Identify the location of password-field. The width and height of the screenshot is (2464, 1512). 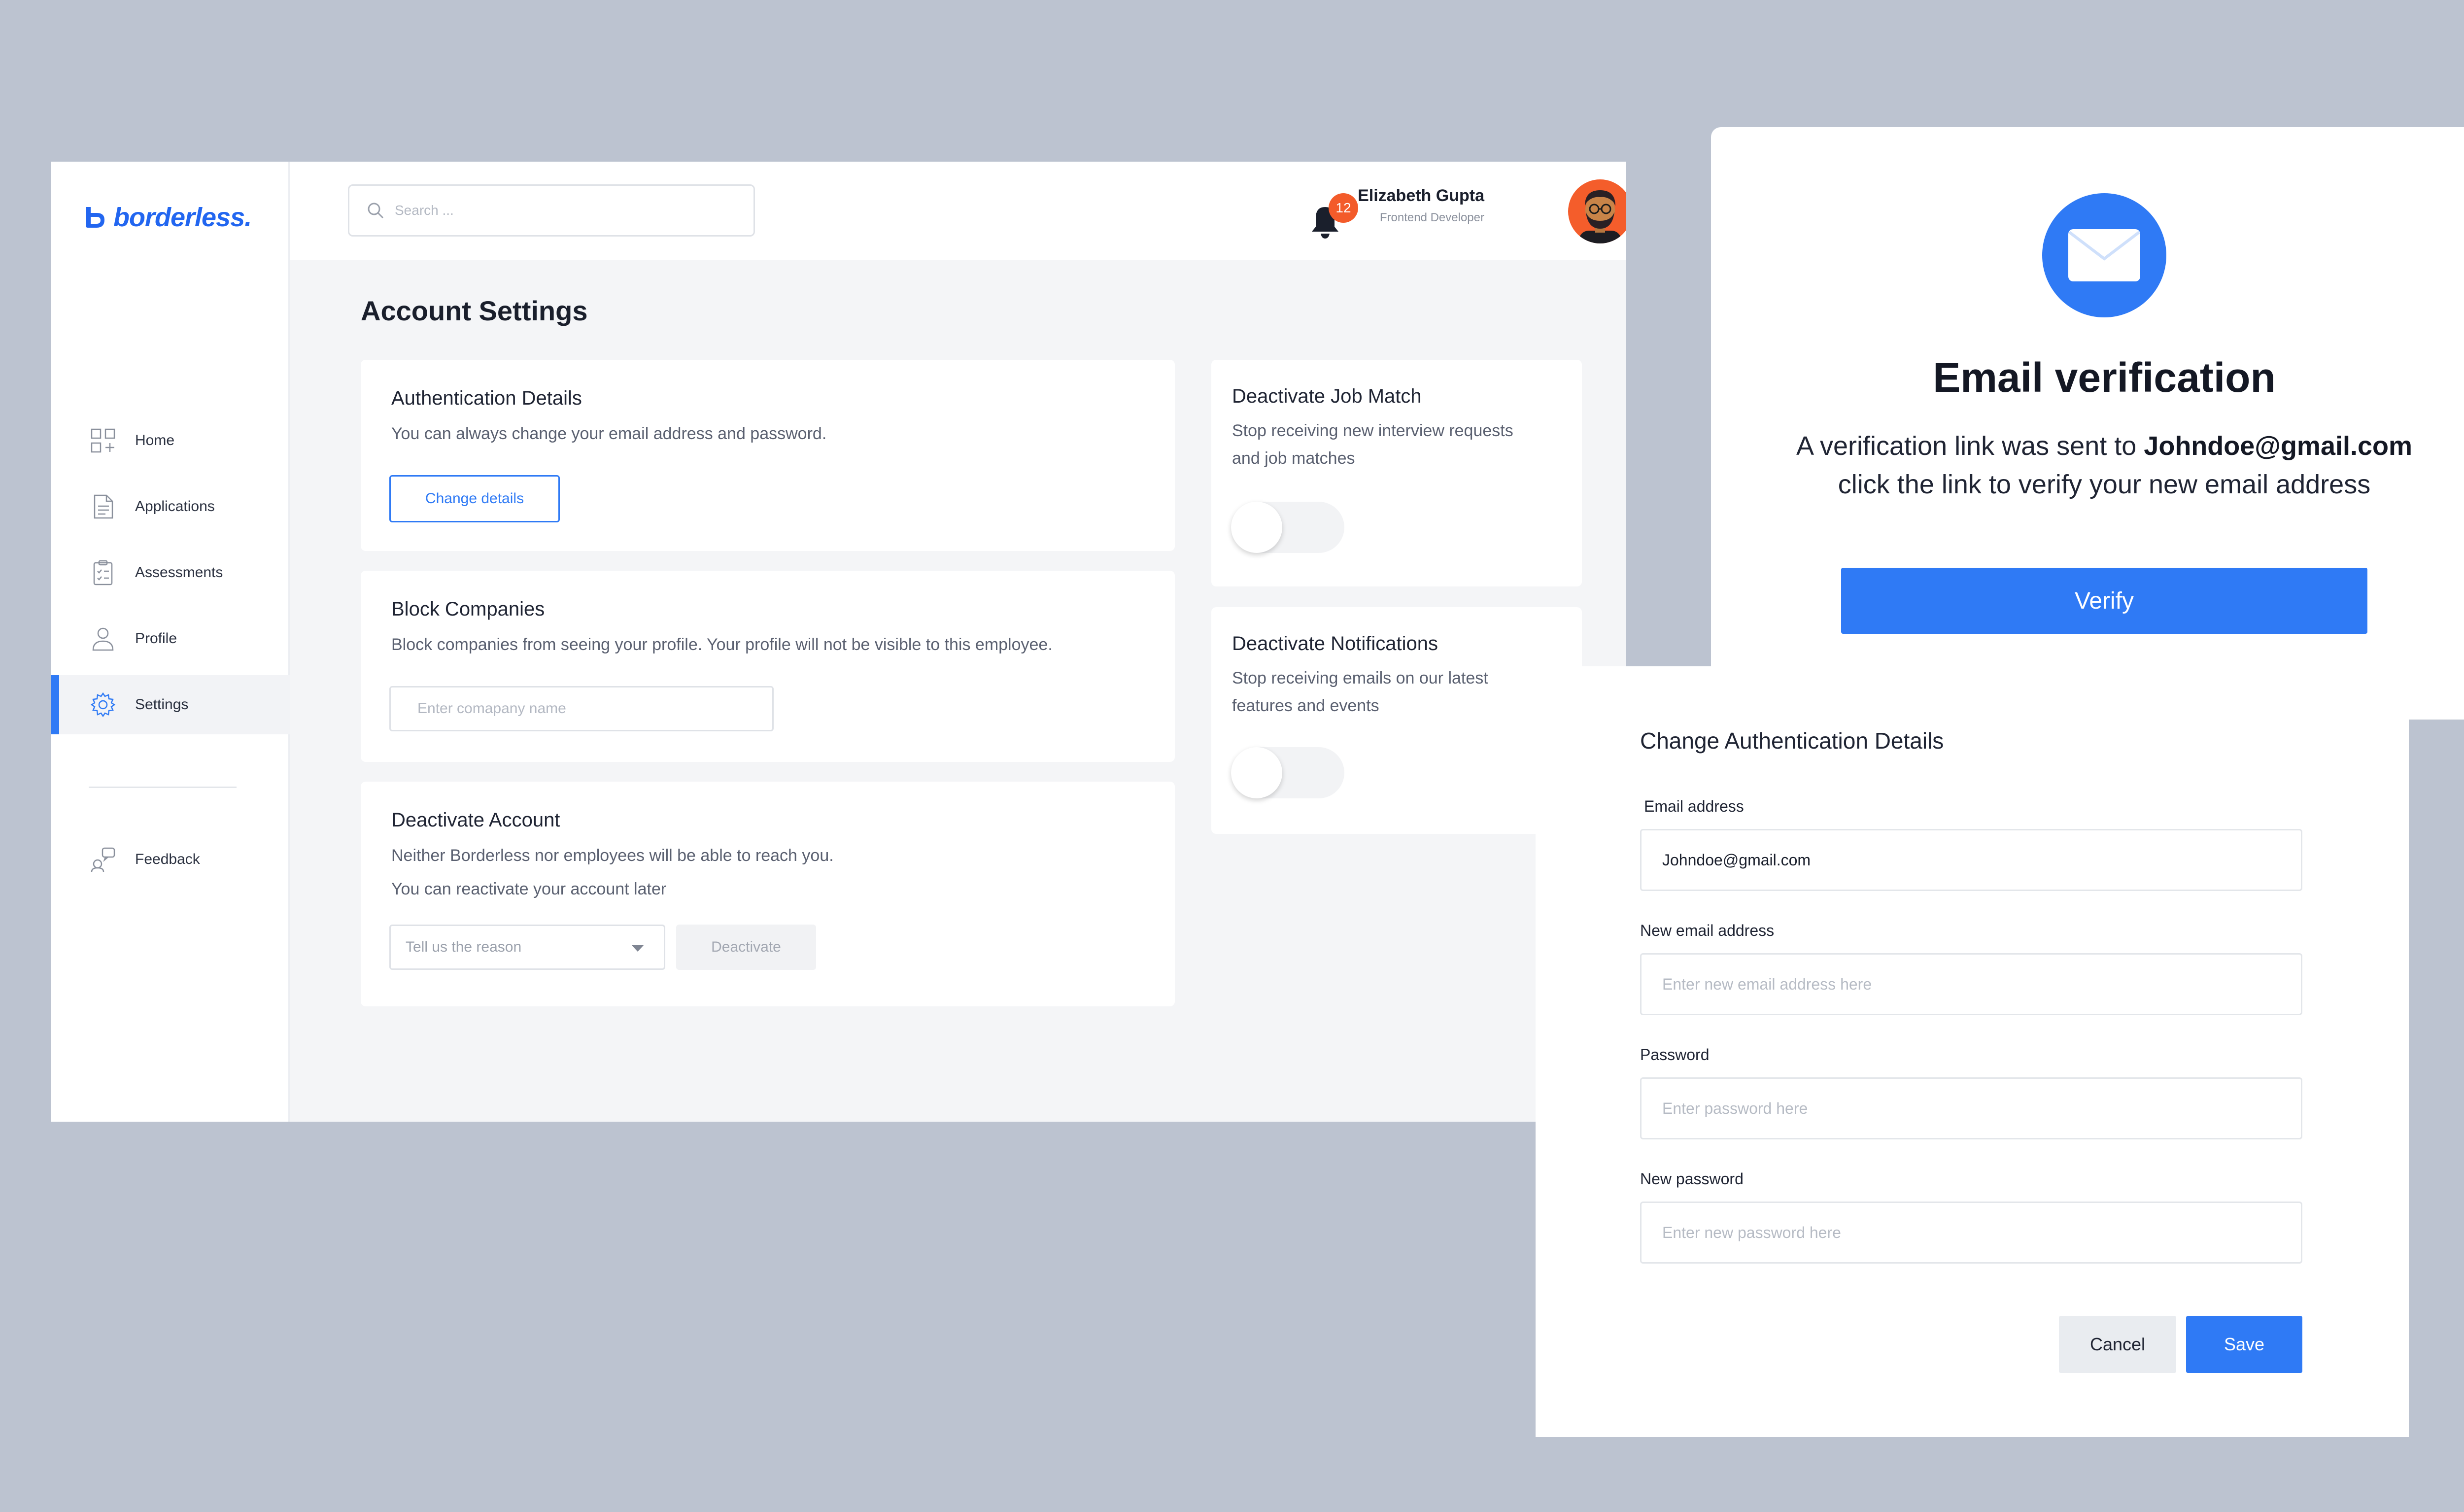
(1971, 1108).